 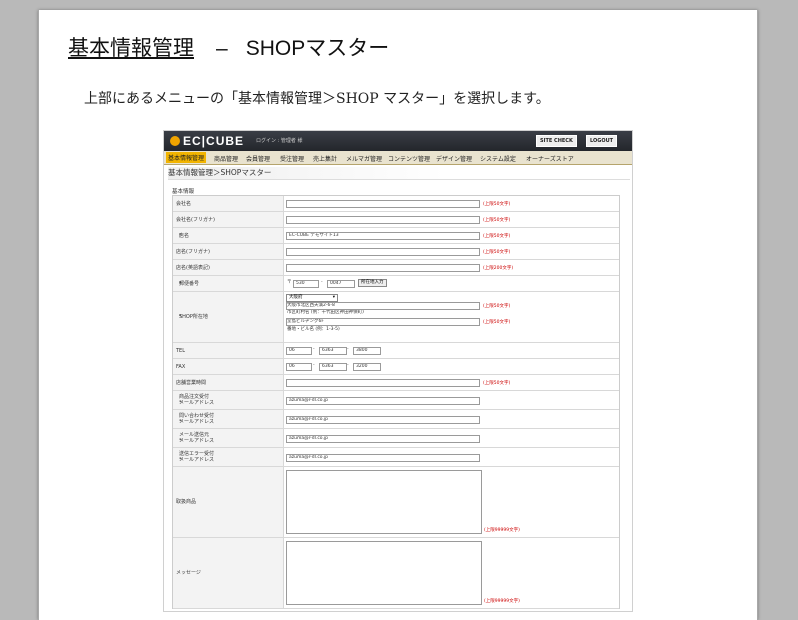 What do you see at coordinates (498, 268) in the screenshot?
I see `hint-limit: (上限200文字)` at bounding box center [498, 268].